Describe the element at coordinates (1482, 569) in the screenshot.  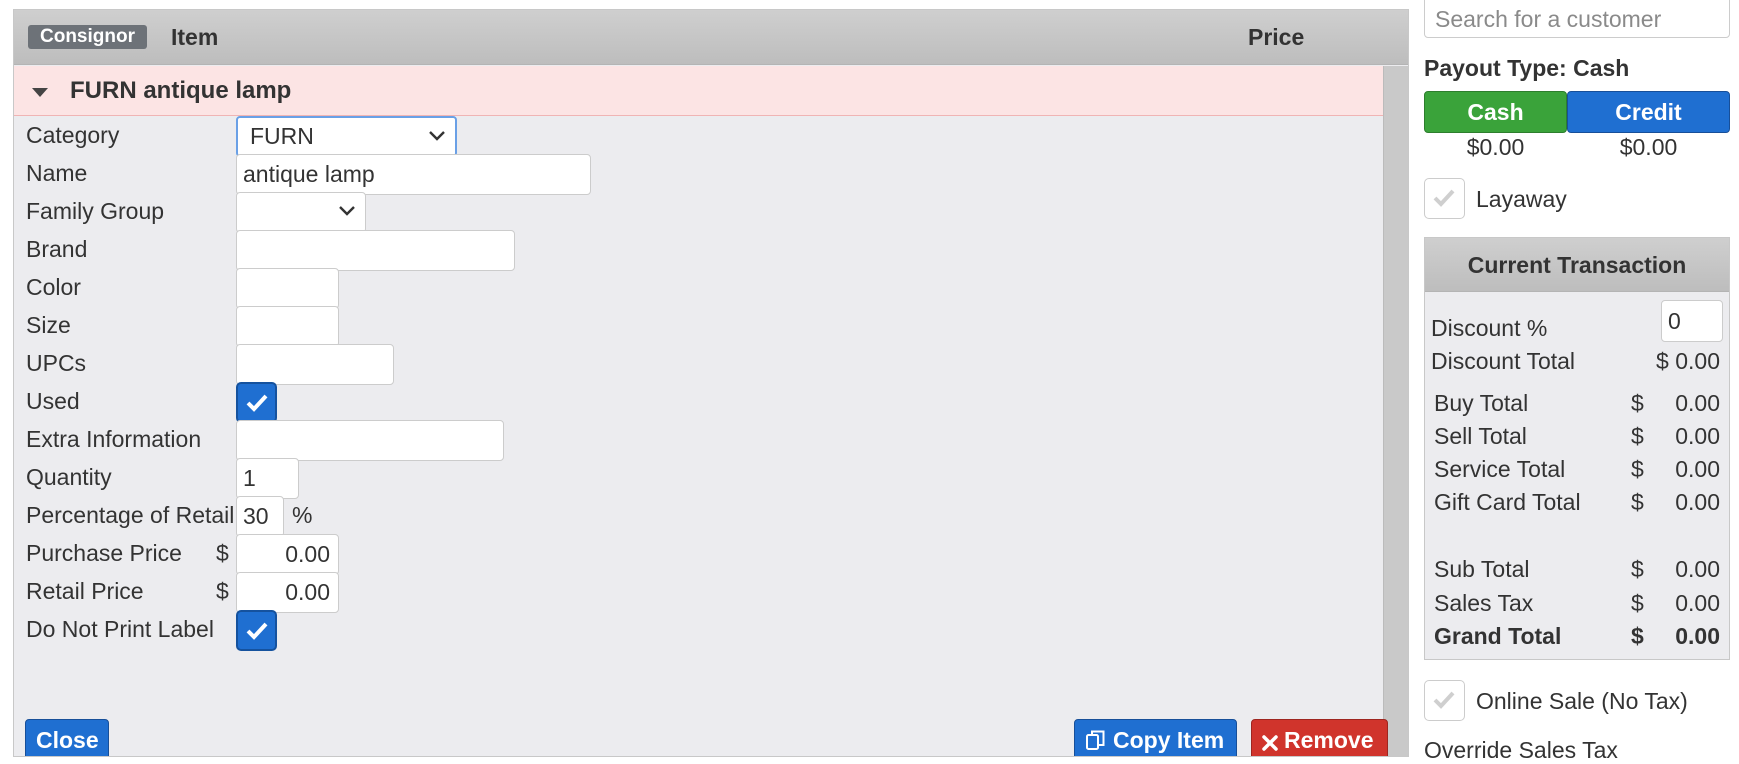
I see `sub-total-label: Sub Total` at that location.